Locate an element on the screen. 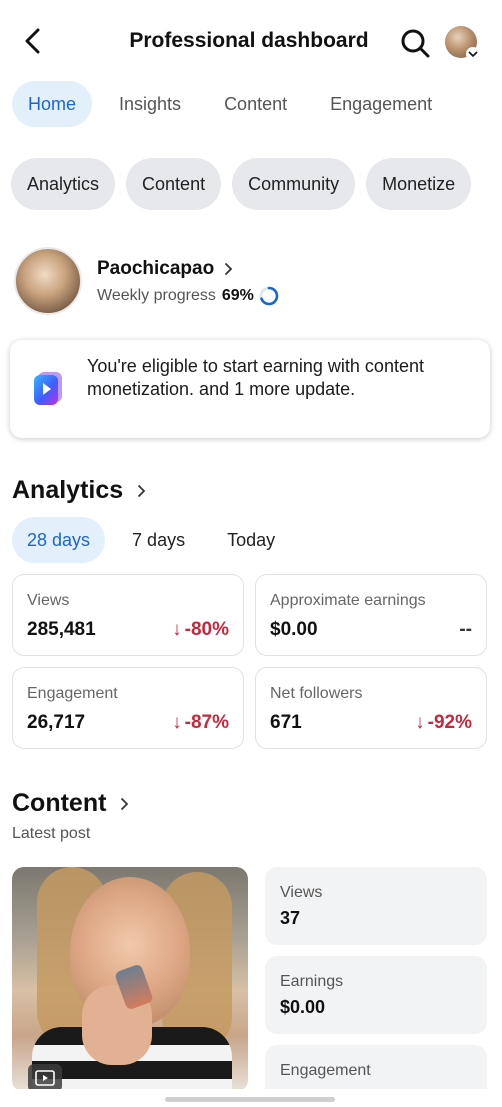 The width and height of the screenshot is (502, 1107). range-label: 28 days is located at coordinates (59, 539).